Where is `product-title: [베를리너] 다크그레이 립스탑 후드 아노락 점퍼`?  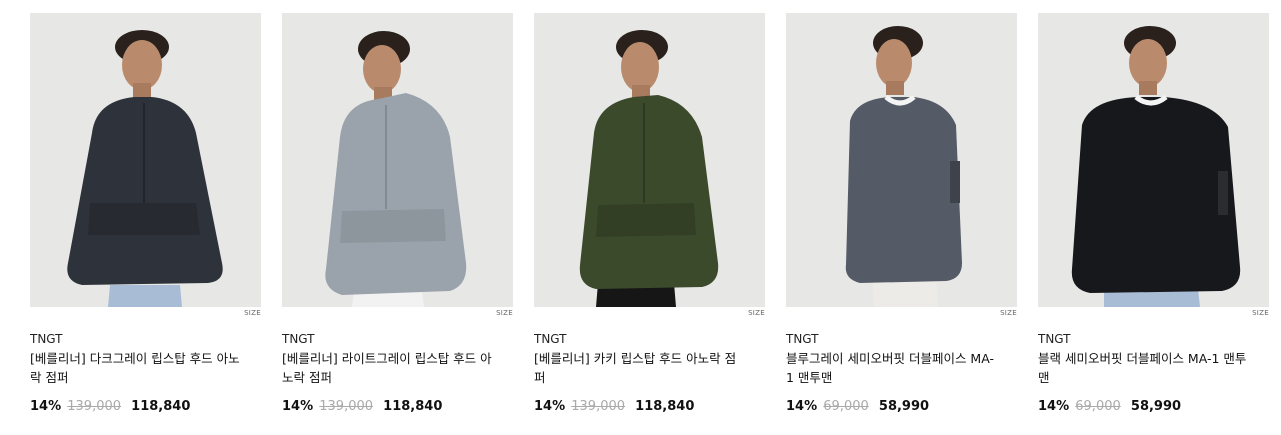
product-title: [베를리너] 다크그레이 립스탑 후드 아노락 점퍼 is located at coordinates (135, 368).